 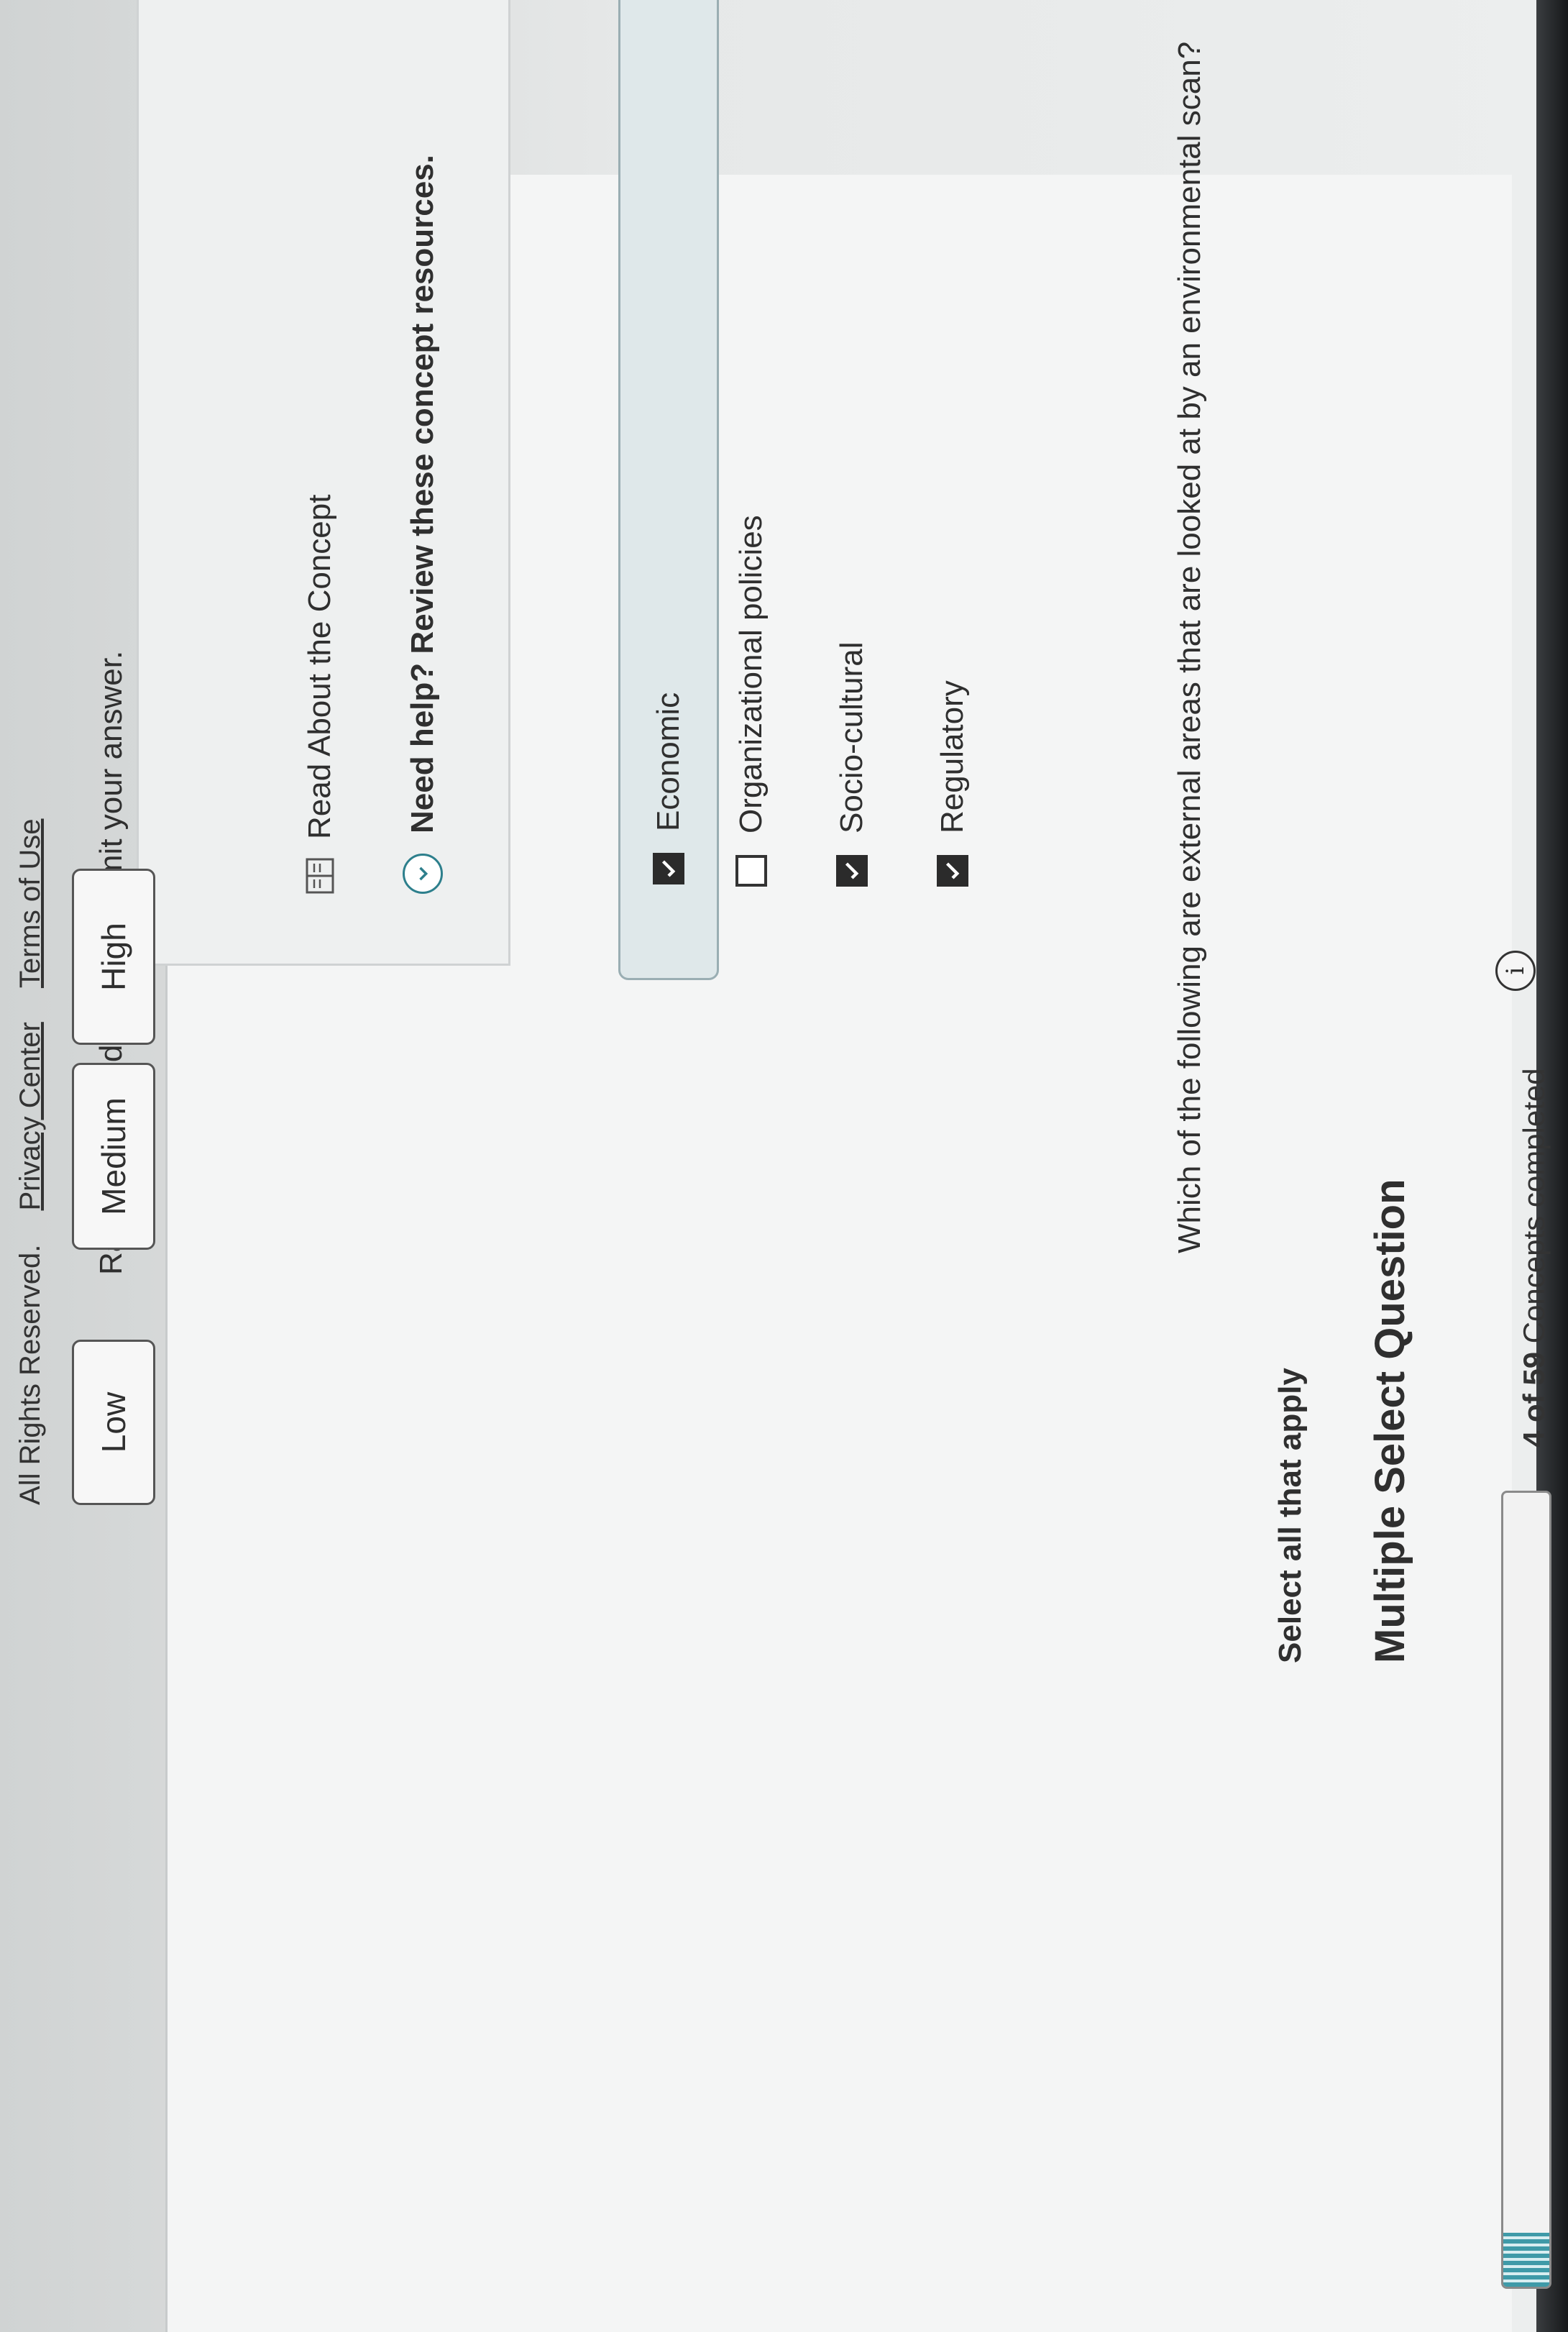 I want to click on option-organizational-policies: Organizational policies, so click(x=751, y=701).